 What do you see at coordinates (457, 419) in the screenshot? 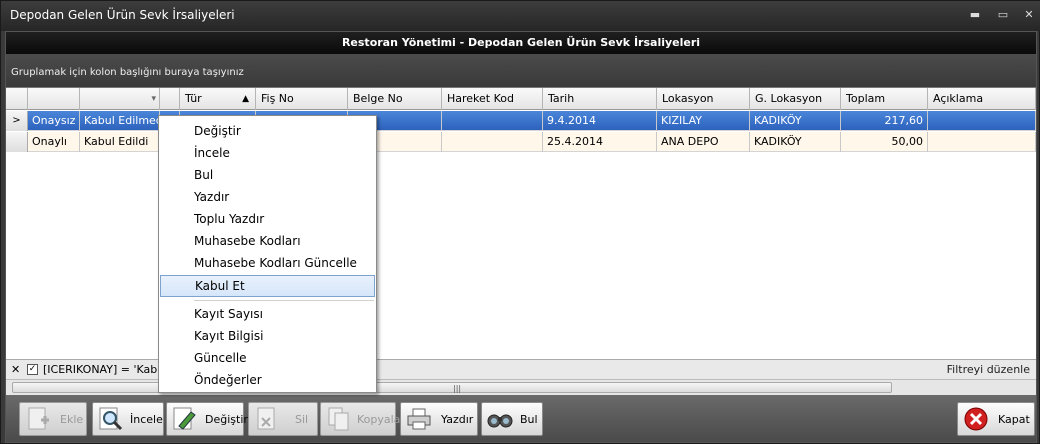
I see `print-button-label: Yazdır` at bounding box center [457, 419].